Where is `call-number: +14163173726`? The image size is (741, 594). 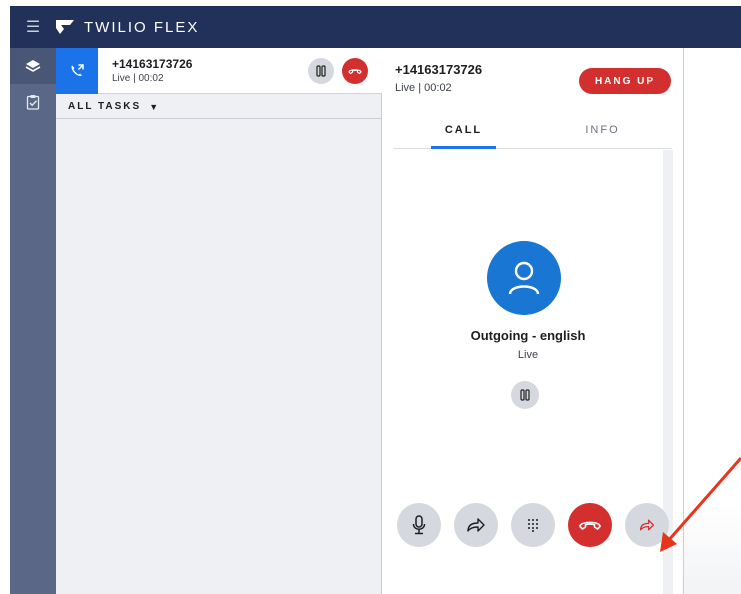 call-number: +14163173726 is located at coordinates (439, 69).